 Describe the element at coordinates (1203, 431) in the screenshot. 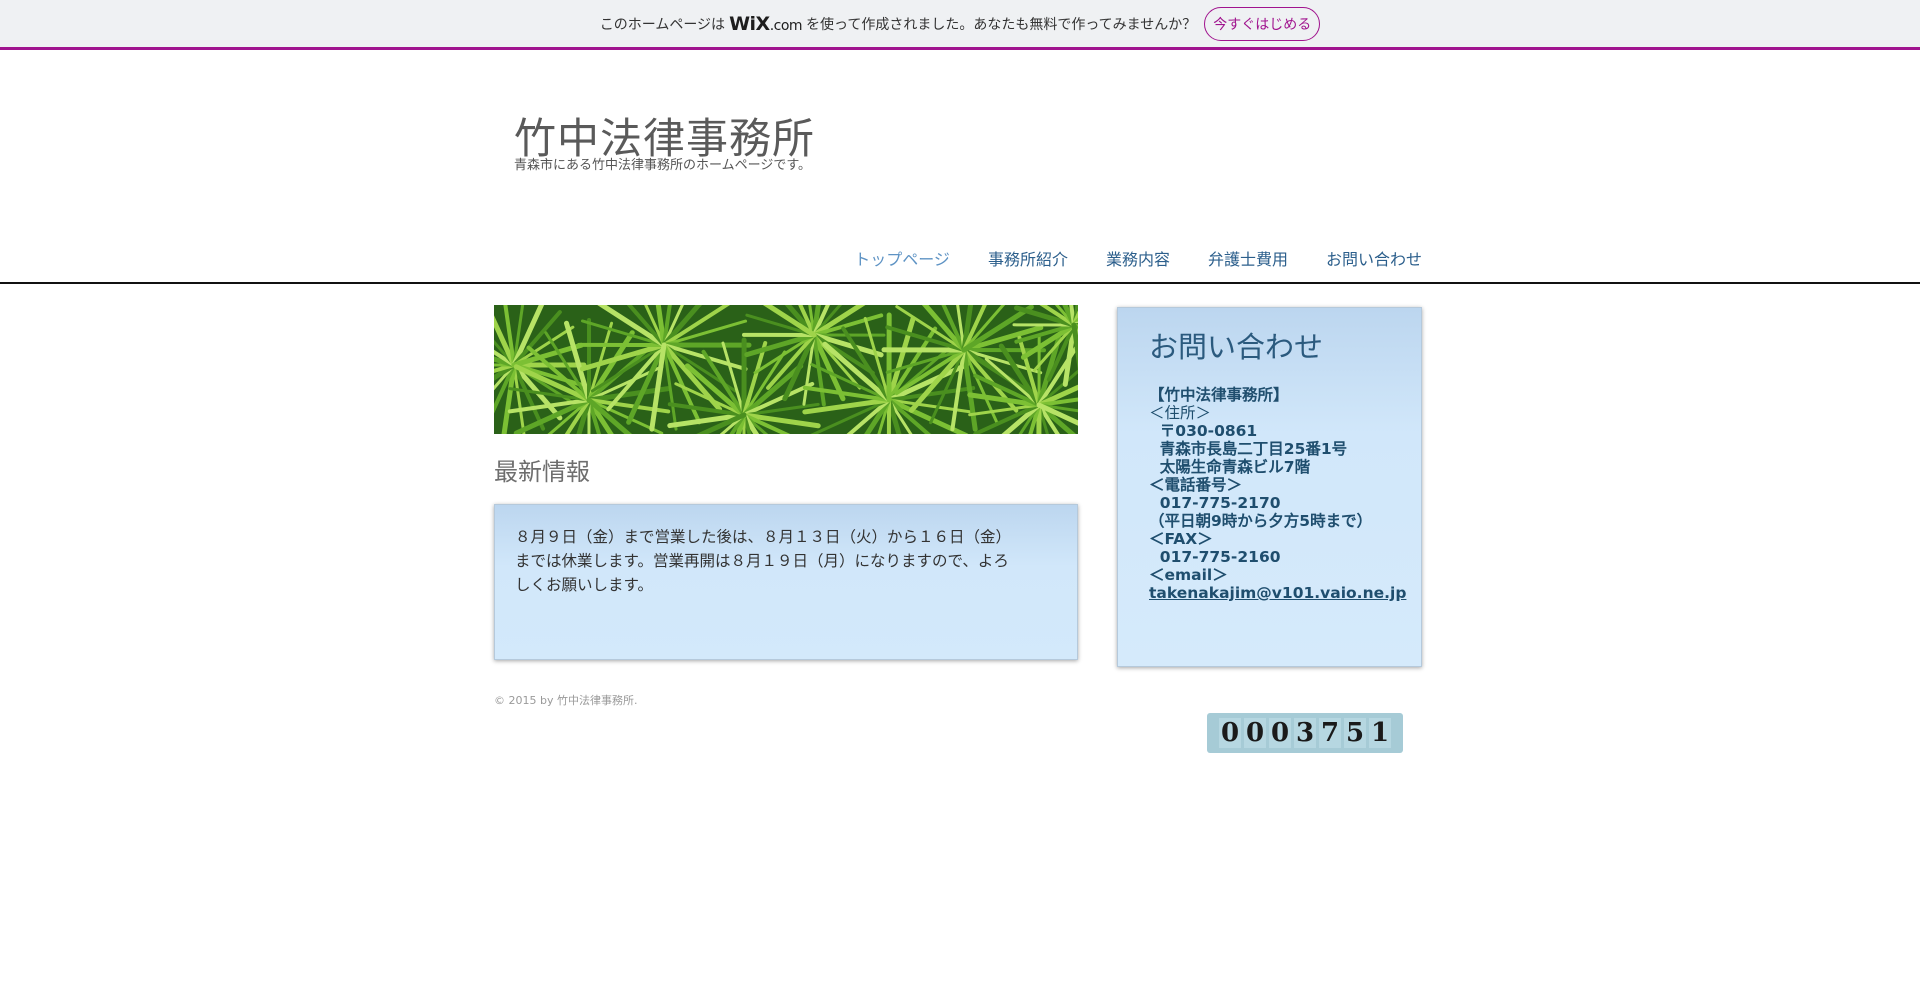

I see `postal-code: 〒030-0861` at that location.